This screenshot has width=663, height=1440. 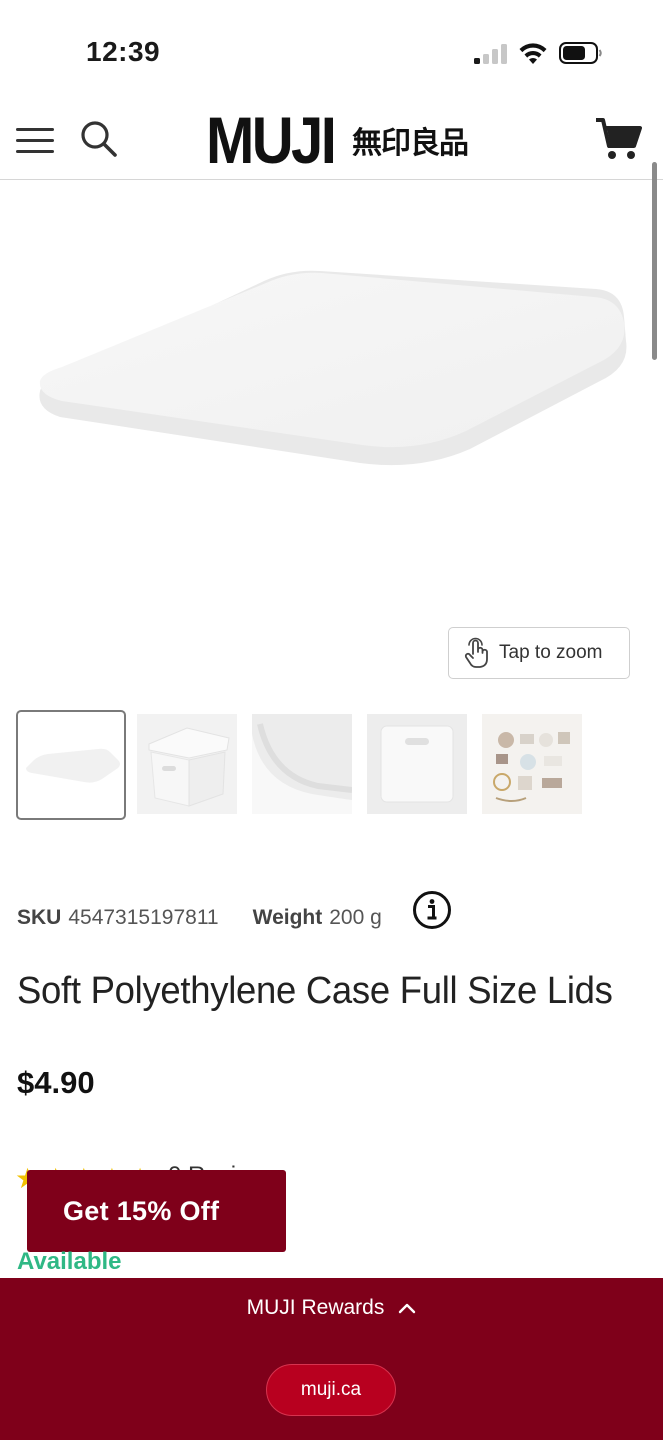 What do you see at coordinates (39, 917) in the screenshot?
I see `sku-label: SKU` at bounding box center [39, 917].